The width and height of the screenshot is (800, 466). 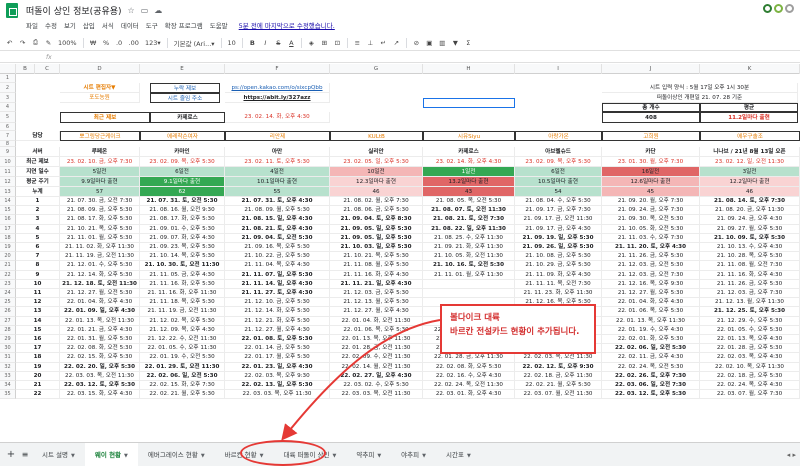 What do you see at coordinates (475, 318) in the screenshot?
I see `annotation-line1: 볼다이크 대륙` at bounding box center [475, 318].